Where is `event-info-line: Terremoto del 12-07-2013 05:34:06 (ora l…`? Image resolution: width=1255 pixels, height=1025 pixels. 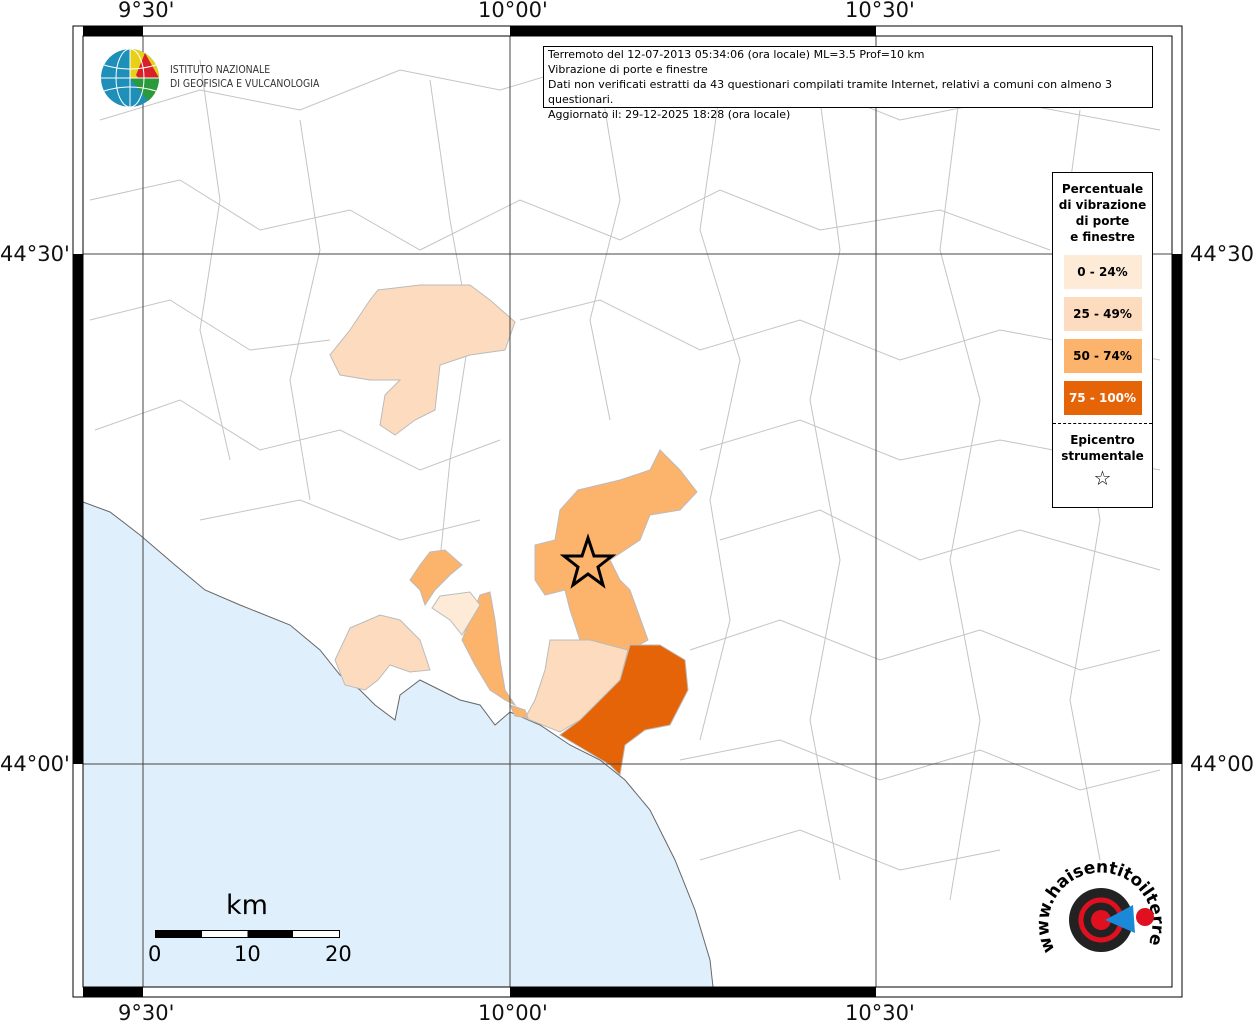 event-info-line: Terremoto del 12-07-2013 05:34:06 (ora l… is located at coordinates (736, 54).